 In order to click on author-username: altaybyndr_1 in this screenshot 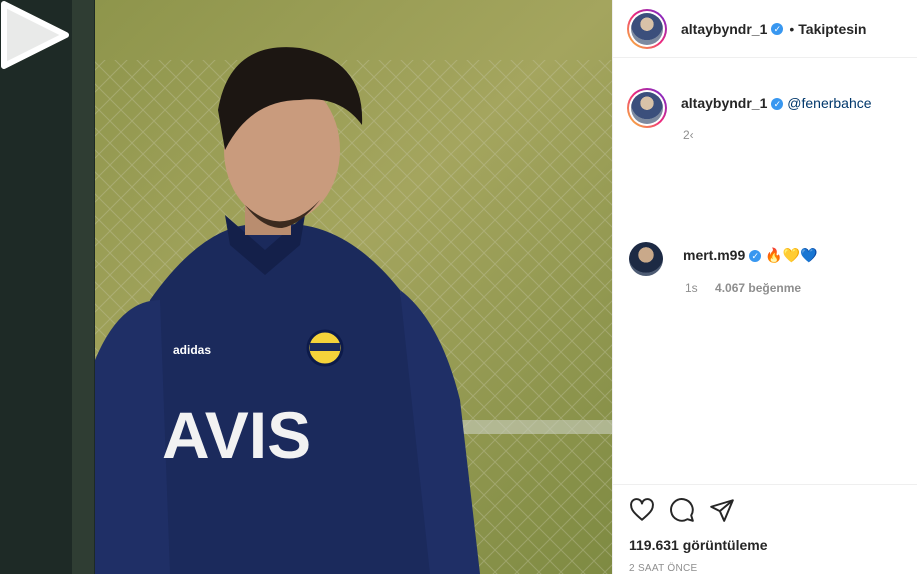, I will do `click(724, 29)`.